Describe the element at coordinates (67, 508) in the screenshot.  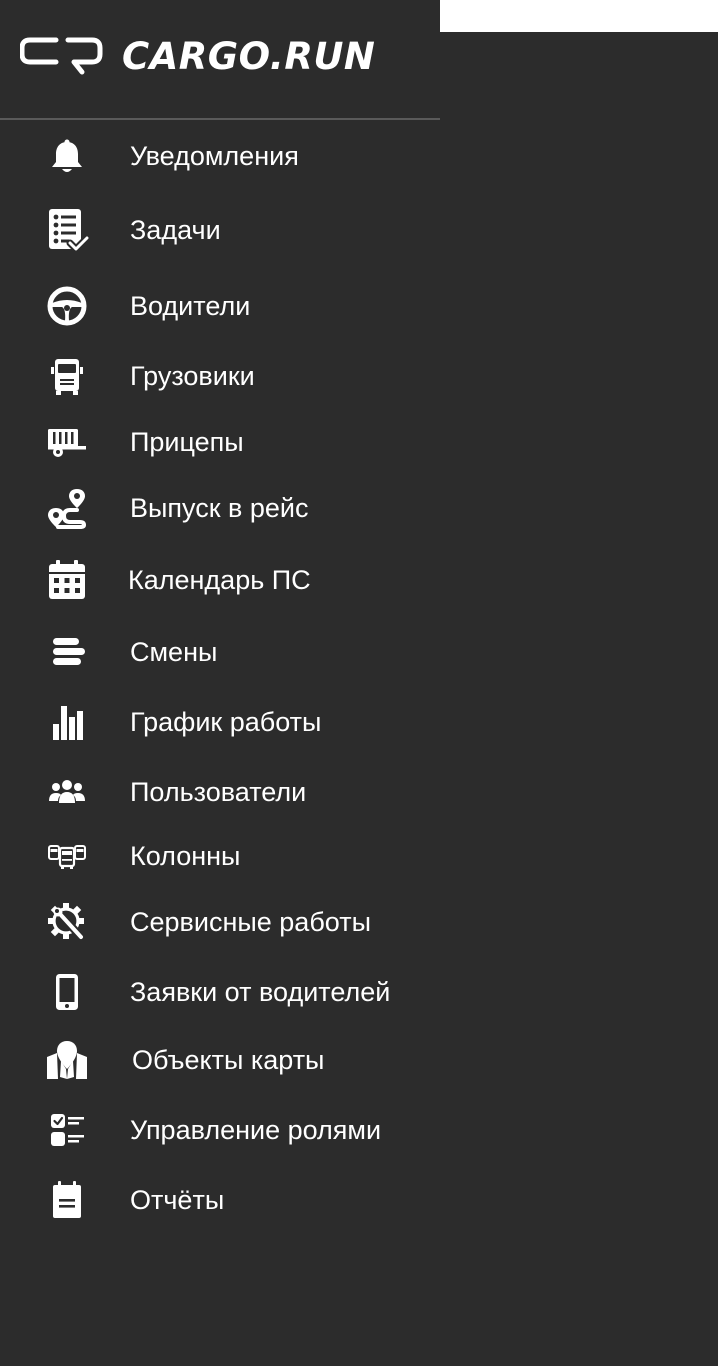
I see `route-icon` at that location.